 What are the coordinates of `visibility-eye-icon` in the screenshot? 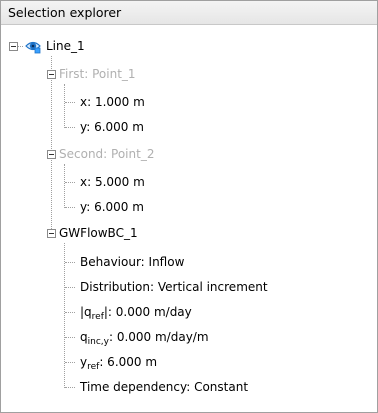 It's located at (33, 46).